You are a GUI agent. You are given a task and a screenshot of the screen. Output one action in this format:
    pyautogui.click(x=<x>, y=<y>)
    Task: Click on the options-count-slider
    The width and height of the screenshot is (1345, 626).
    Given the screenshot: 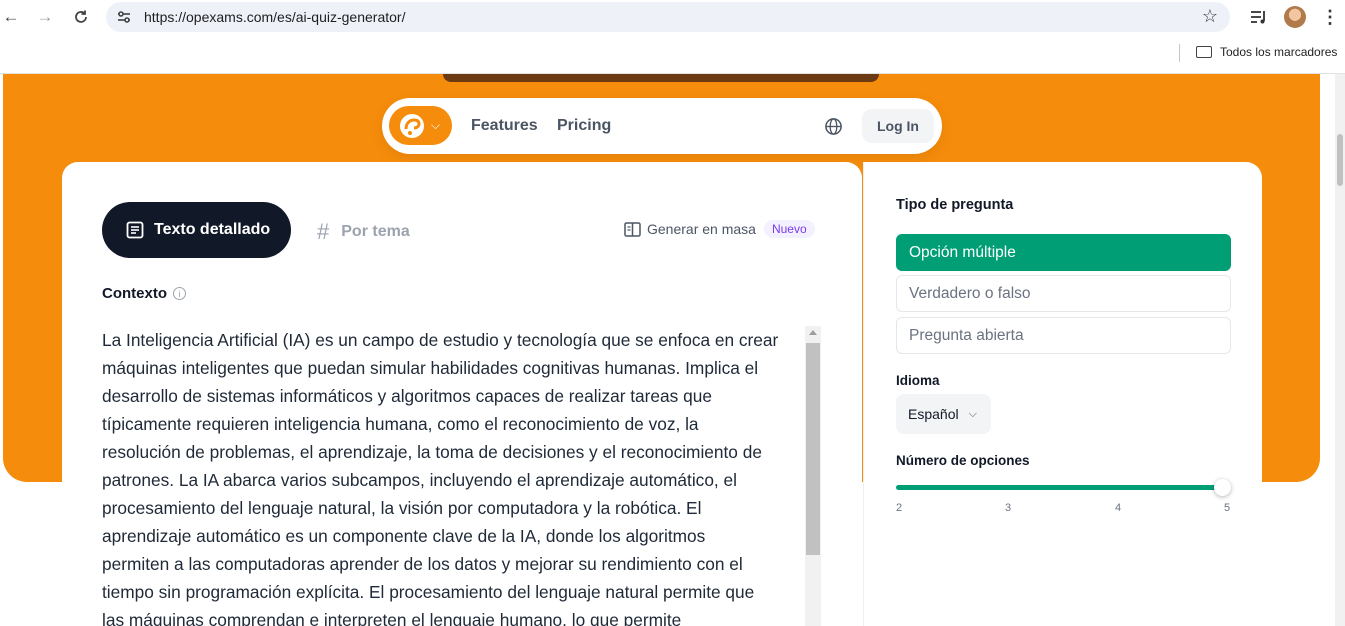 What is the action you would take?
    pyautogui.click(x=1059, y=487)
    